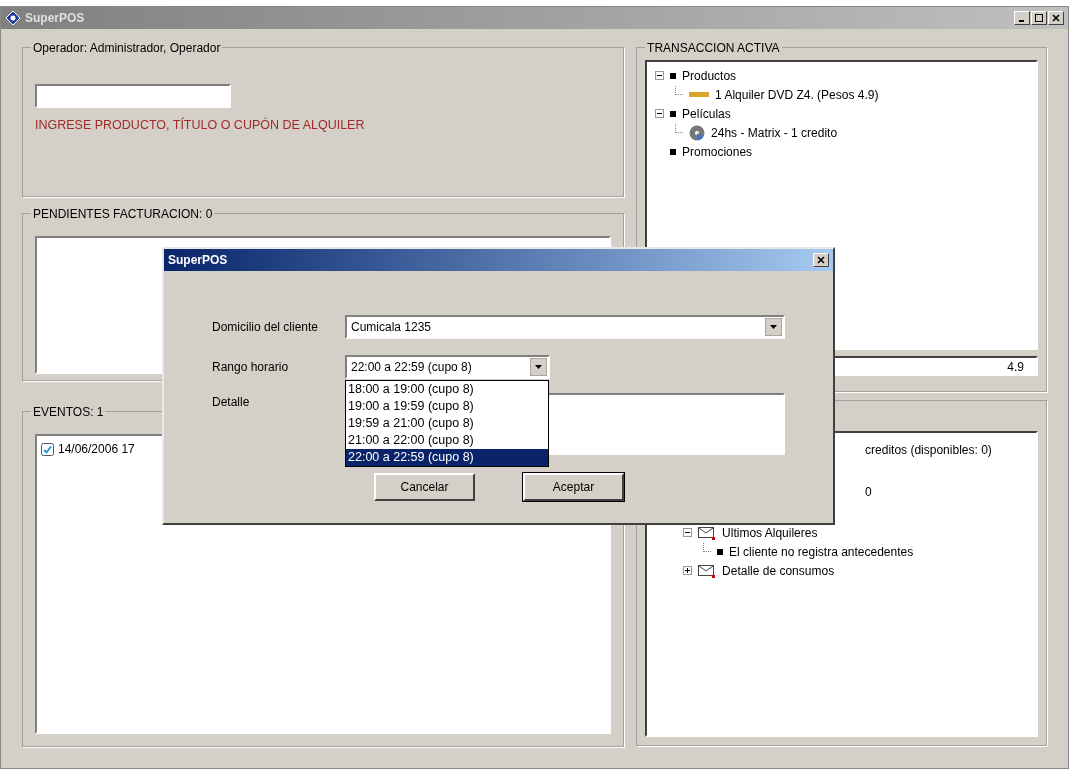 The image size is (1069, 769). I want to click on tree-item: El cliente no registra antecedentes, so click(821, 551).